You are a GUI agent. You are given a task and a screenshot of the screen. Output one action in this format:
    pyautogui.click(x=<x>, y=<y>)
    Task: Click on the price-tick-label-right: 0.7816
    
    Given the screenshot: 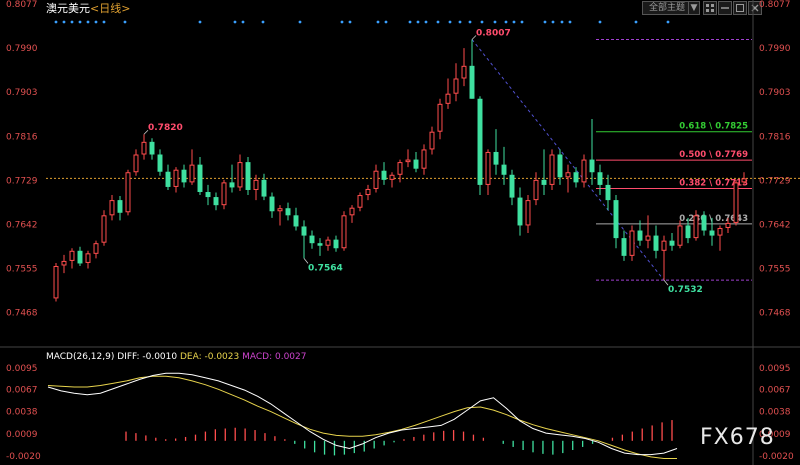 What is the action you would take?
    pyautogui.click(x=775, y=137)
    